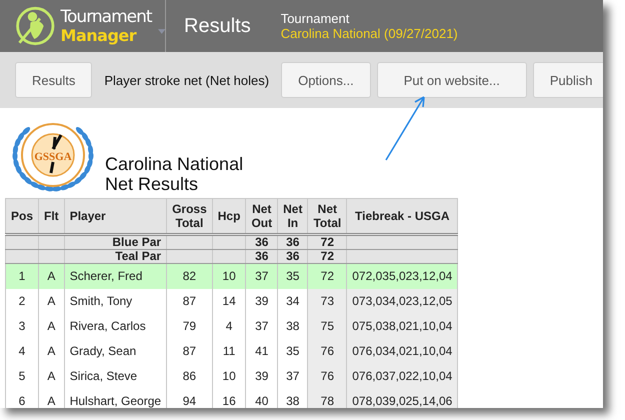 This screenshot has width=625, height=420. Describe the element at coordinates (22, 326) in the screenshot. I see `table-cell: 3` at that location.